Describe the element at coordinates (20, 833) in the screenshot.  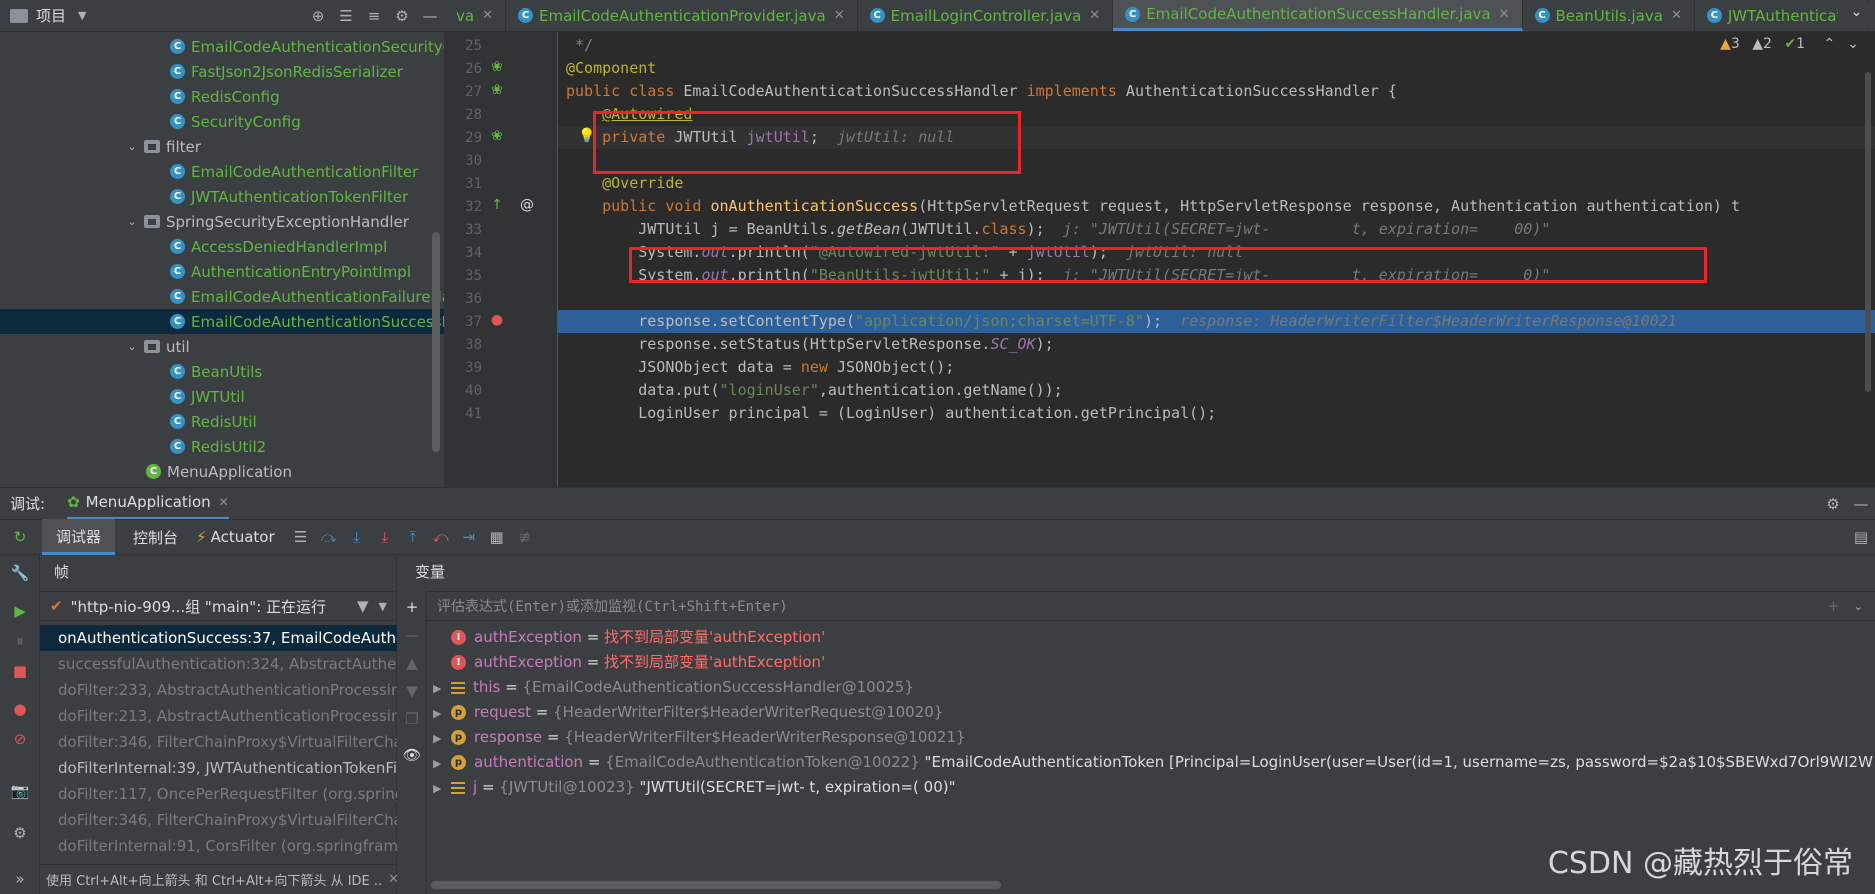
I see `gear-icon: ⚙` at that location.